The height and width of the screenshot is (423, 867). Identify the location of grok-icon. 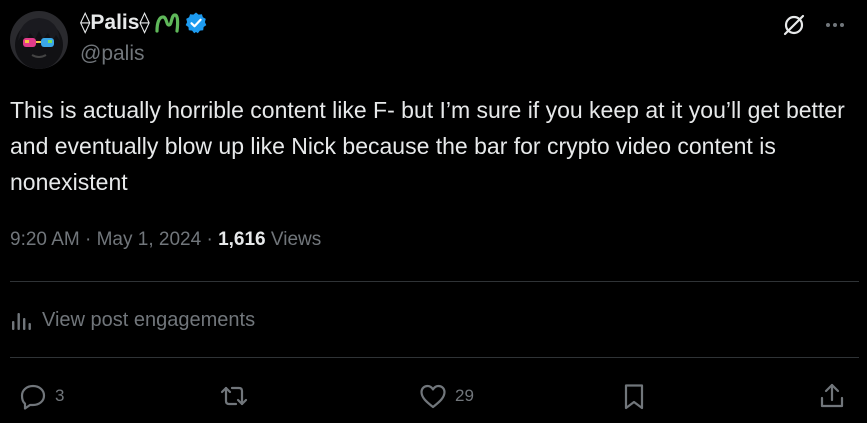
(794, 25).